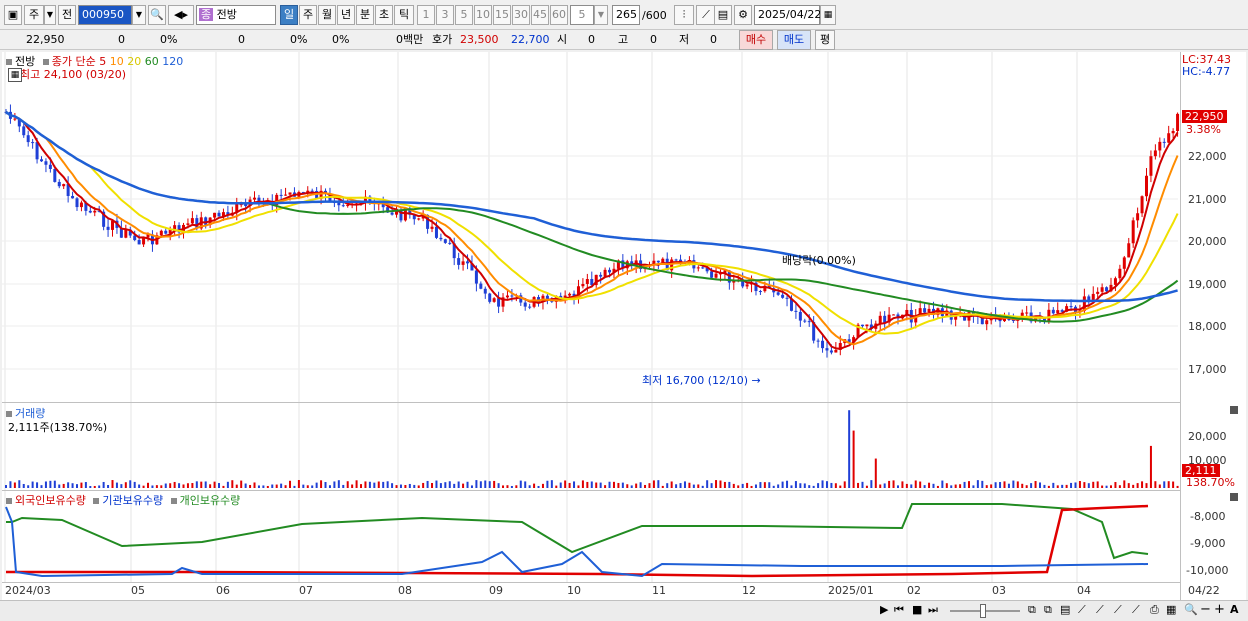  I want to click on period-tick: 틱, so click(404, 15).